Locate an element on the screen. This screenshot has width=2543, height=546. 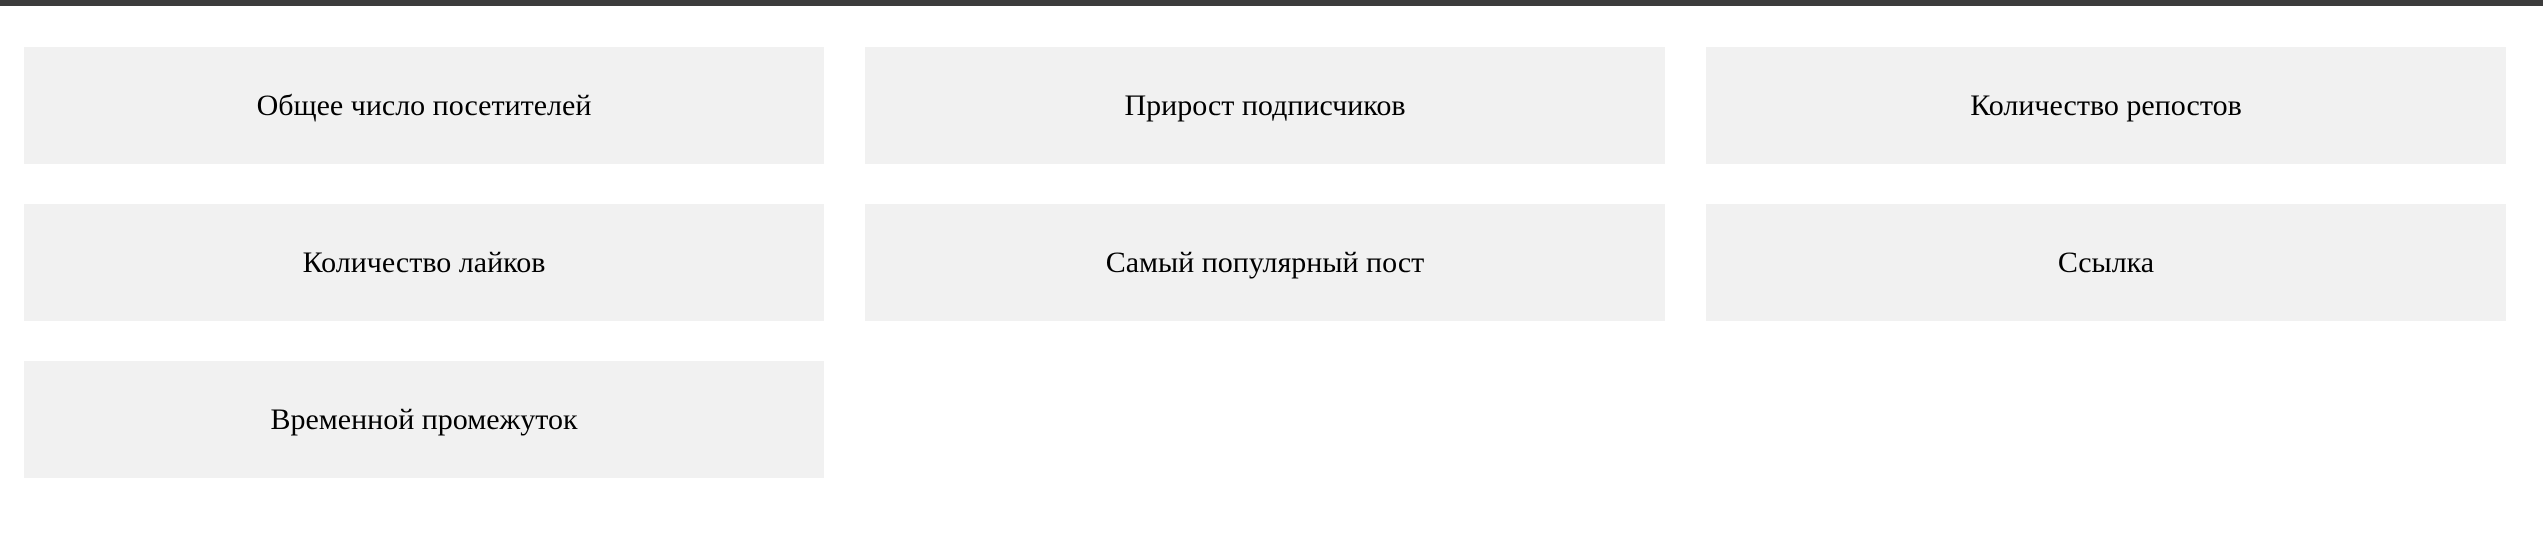
card-label: Общее число посетителей is located at coordinates (424, 105).